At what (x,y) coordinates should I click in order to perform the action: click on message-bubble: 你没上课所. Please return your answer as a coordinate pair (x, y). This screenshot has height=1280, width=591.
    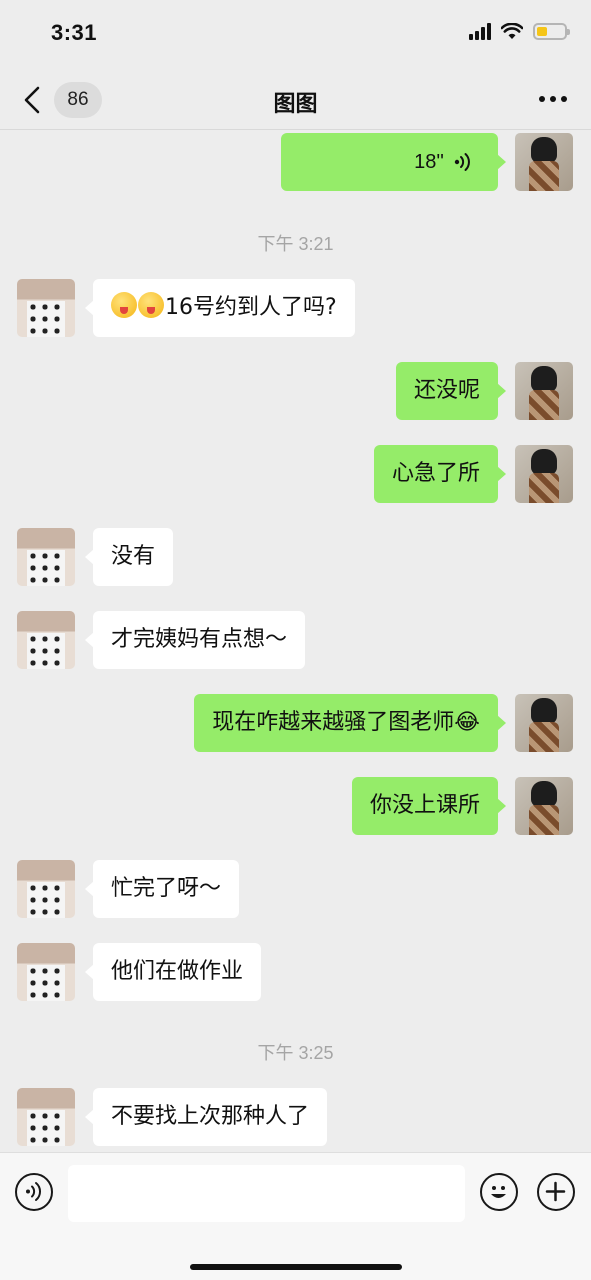
    Looking at the image, I should click on (429, 806).